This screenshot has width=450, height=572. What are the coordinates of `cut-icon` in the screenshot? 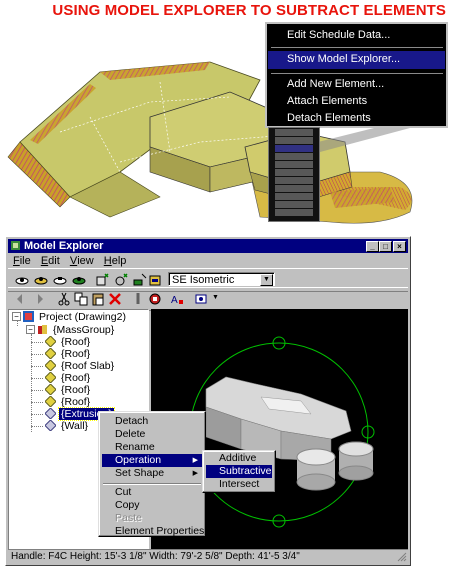 It's located at (64, 299).